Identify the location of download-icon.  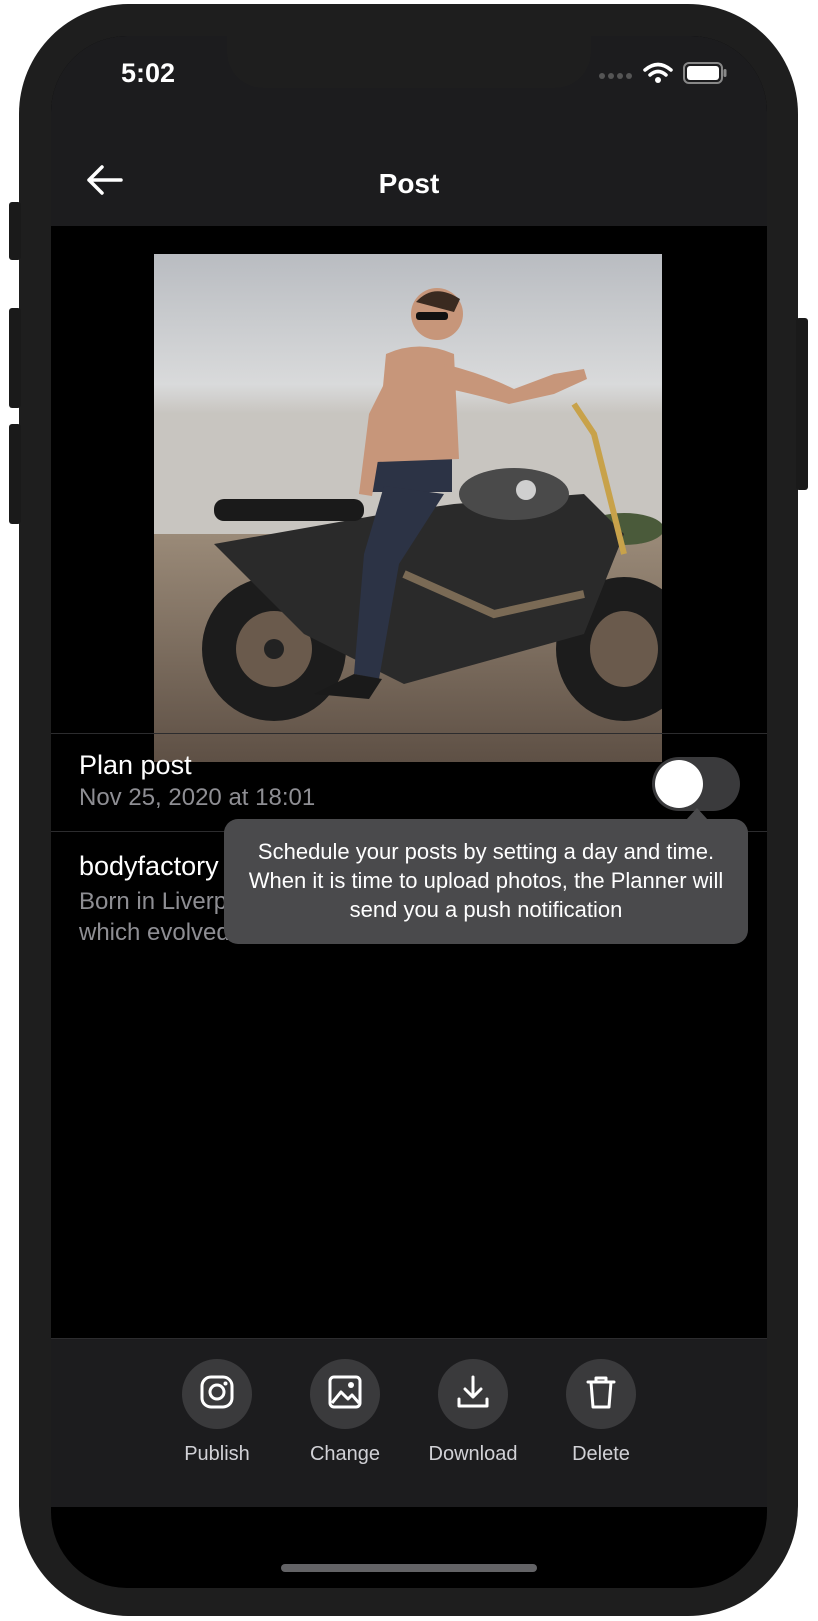
(473, 1394).